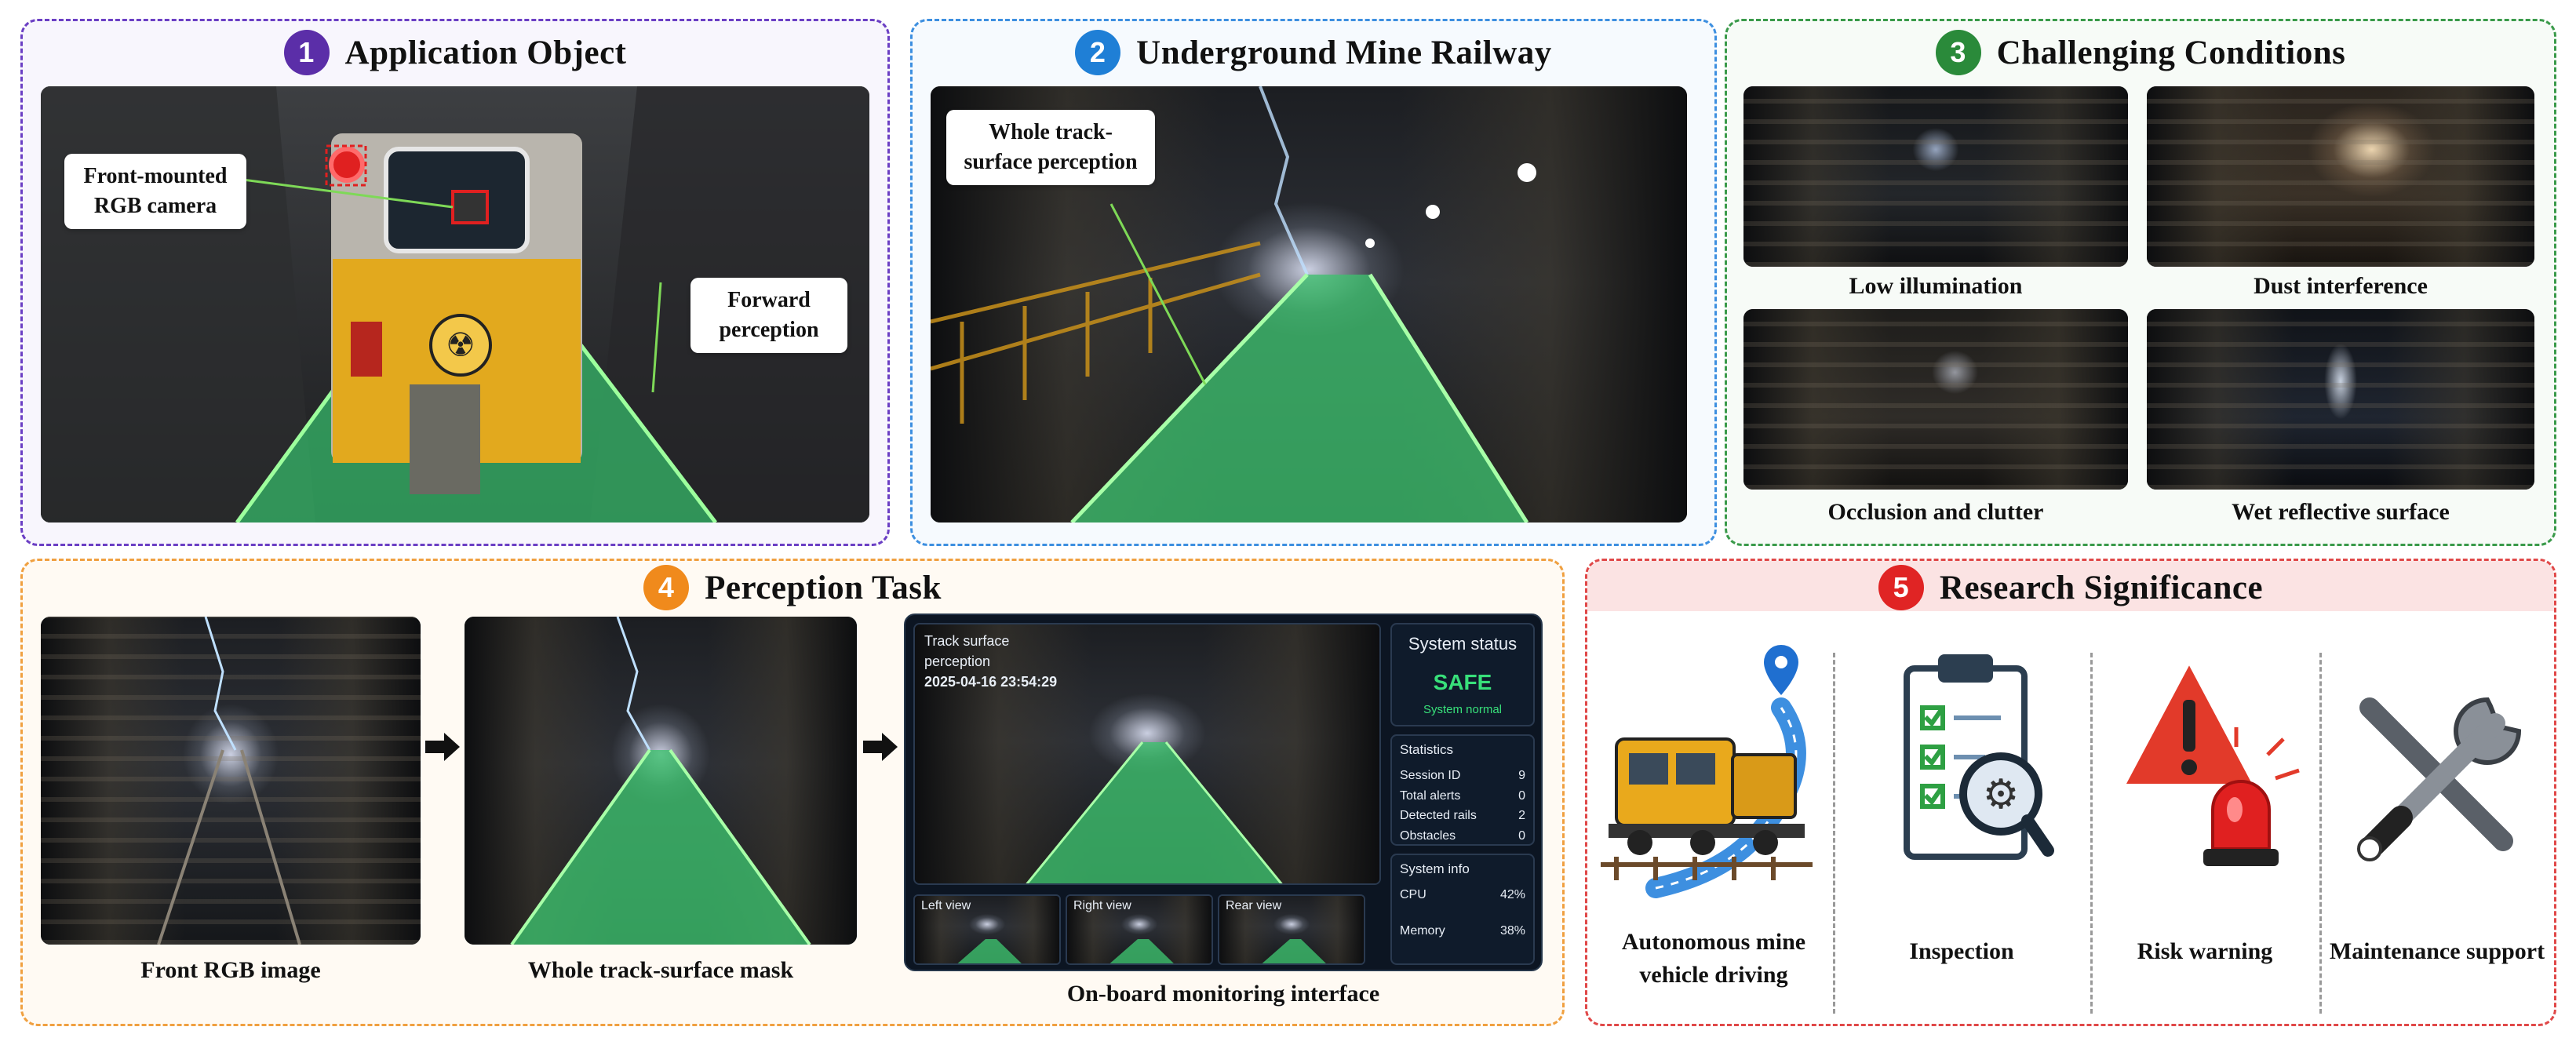 This screenshot has width=2576, height=1045. I want to click on ui-system-status-card: System status SAFE System normal, so click(1462, 674).